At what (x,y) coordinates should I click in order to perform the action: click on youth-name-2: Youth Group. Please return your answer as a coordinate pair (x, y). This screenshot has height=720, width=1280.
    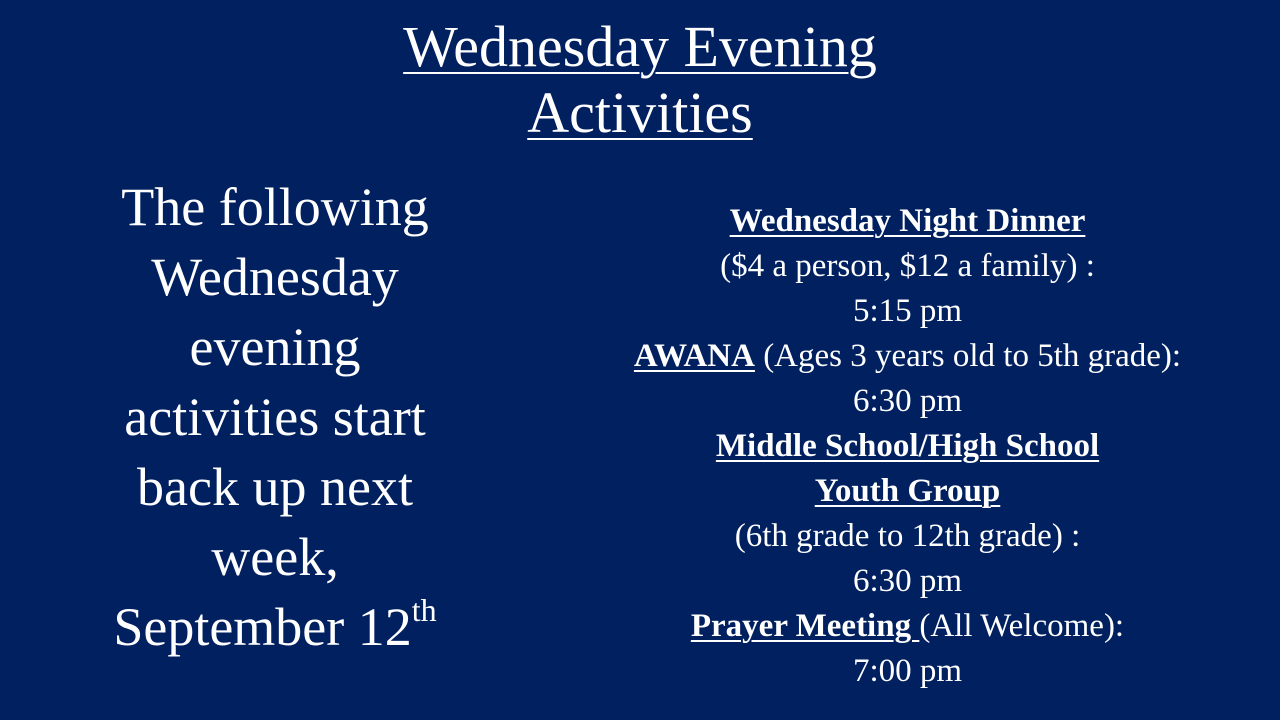
    Looking at the image, I should click on (907, 491).